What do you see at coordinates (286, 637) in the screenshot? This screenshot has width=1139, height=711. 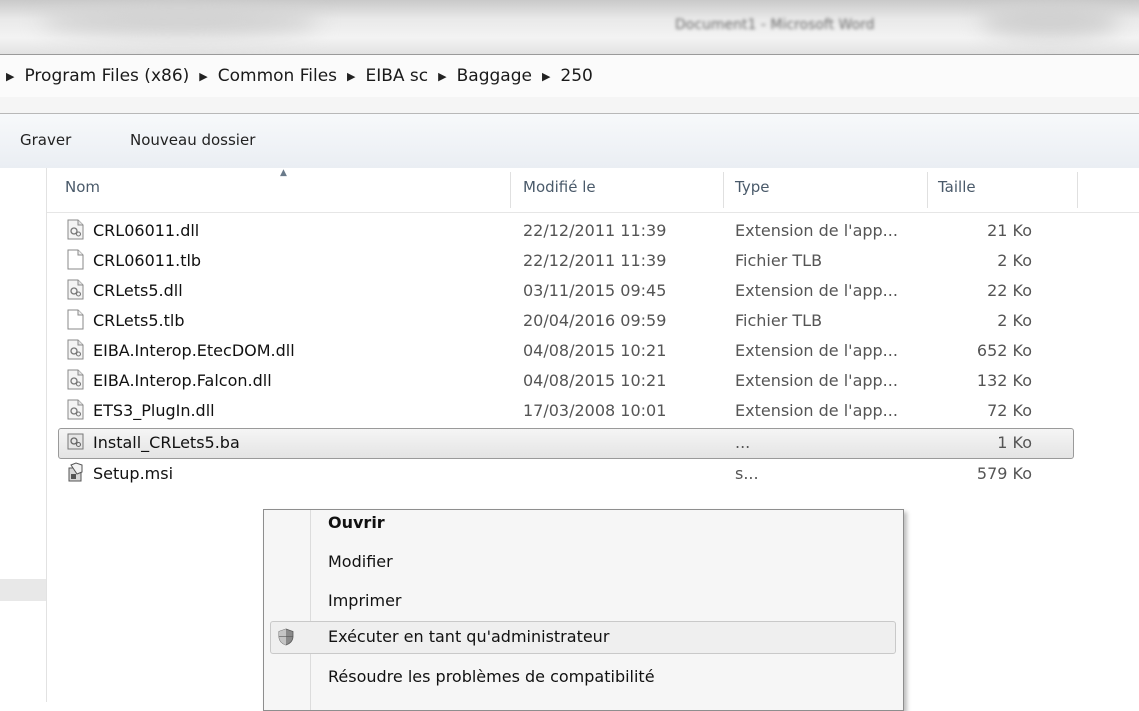 I see `shield-icon` at bounding box center [286, 637].